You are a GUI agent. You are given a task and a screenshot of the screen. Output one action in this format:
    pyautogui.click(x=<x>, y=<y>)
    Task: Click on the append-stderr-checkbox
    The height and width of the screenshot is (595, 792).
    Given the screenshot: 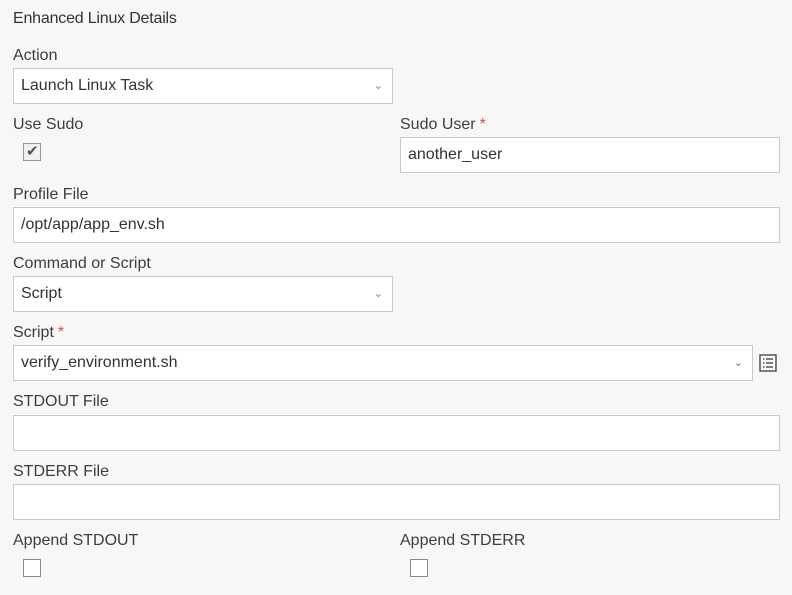 What is the action you would take?
    pyautogui.click(x=419, y=568)
    